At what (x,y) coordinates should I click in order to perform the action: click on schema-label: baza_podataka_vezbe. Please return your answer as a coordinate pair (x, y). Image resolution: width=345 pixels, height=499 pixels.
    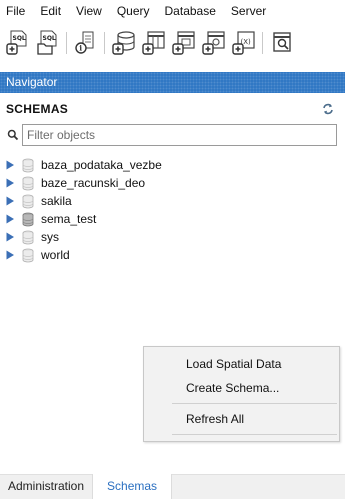
    Looking at the image, I should click on (101, 165).